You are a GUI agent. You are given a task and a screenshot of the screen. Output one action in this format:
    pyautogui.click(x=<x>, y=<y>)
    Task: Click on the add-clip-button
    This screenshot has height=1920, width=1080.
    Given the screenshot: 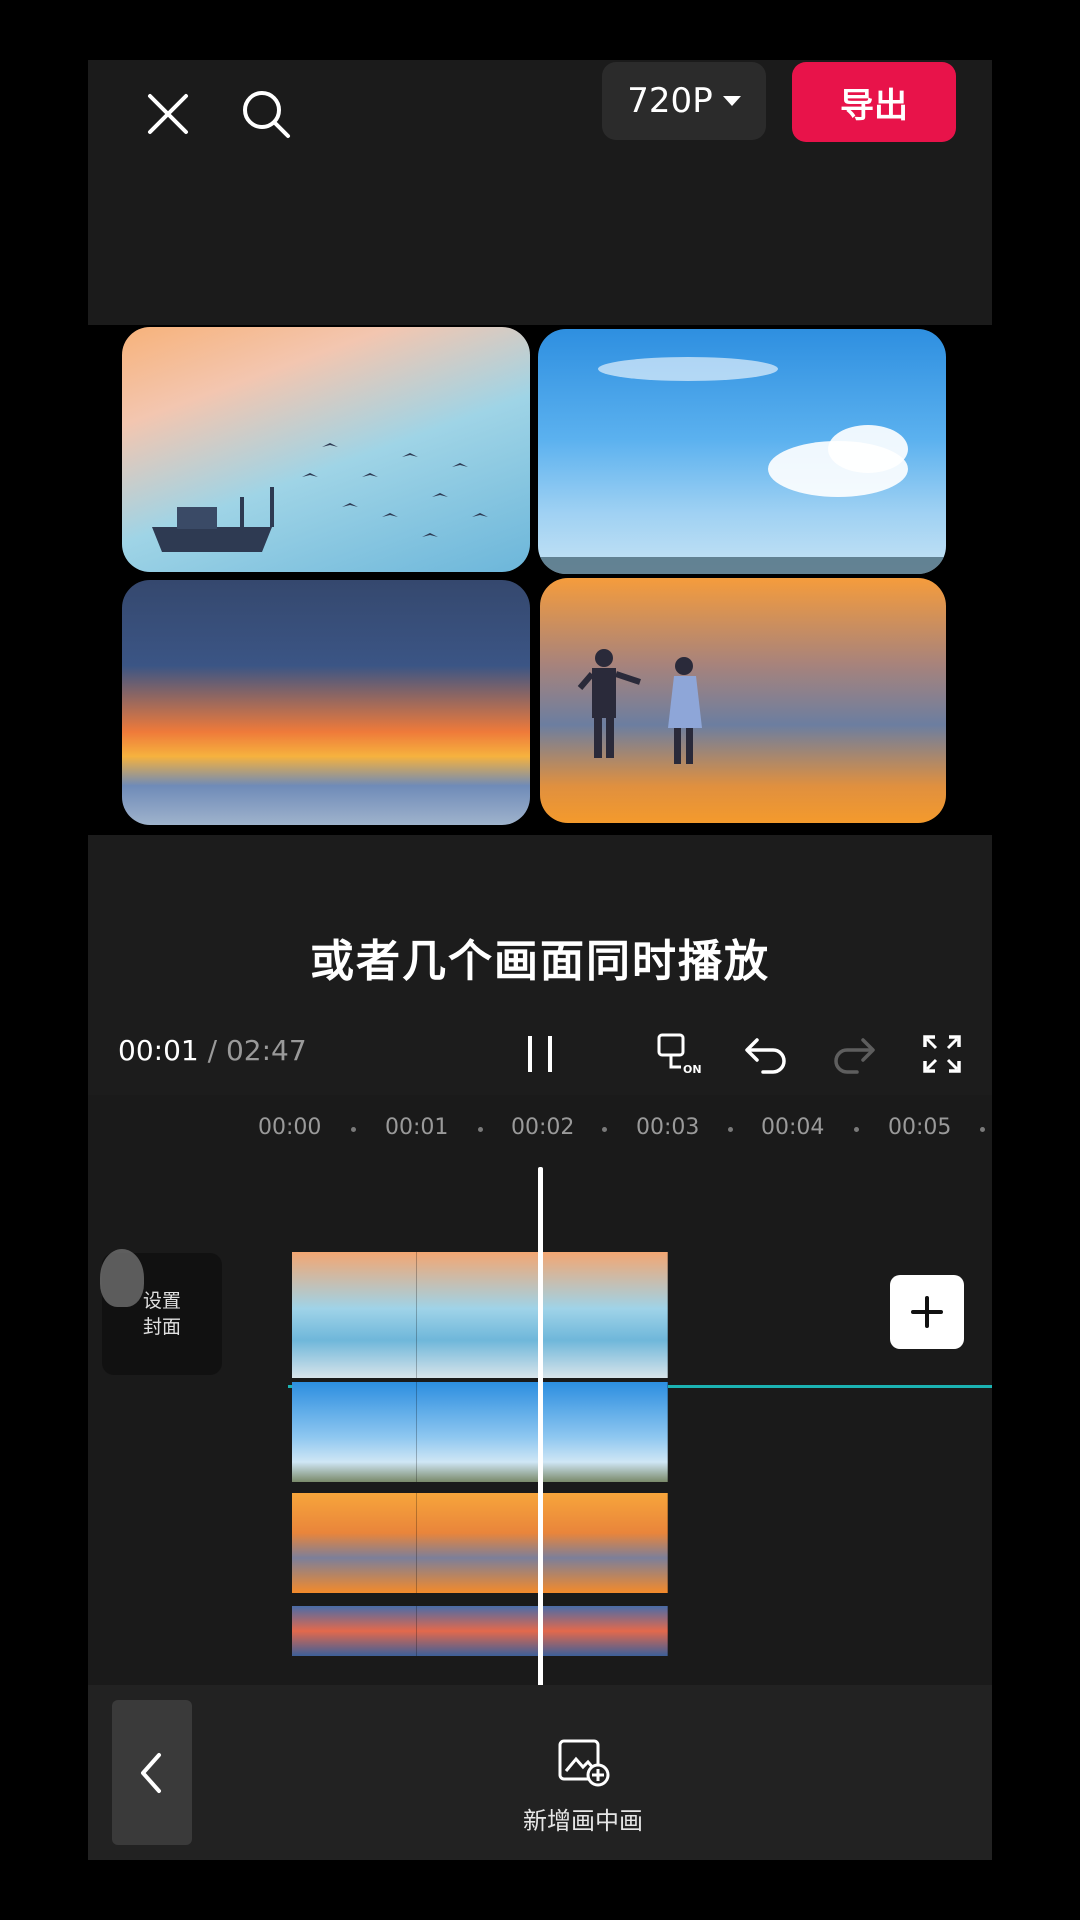 What is the action you would take?
    pyautogui.click(x=927, y=1312)
    